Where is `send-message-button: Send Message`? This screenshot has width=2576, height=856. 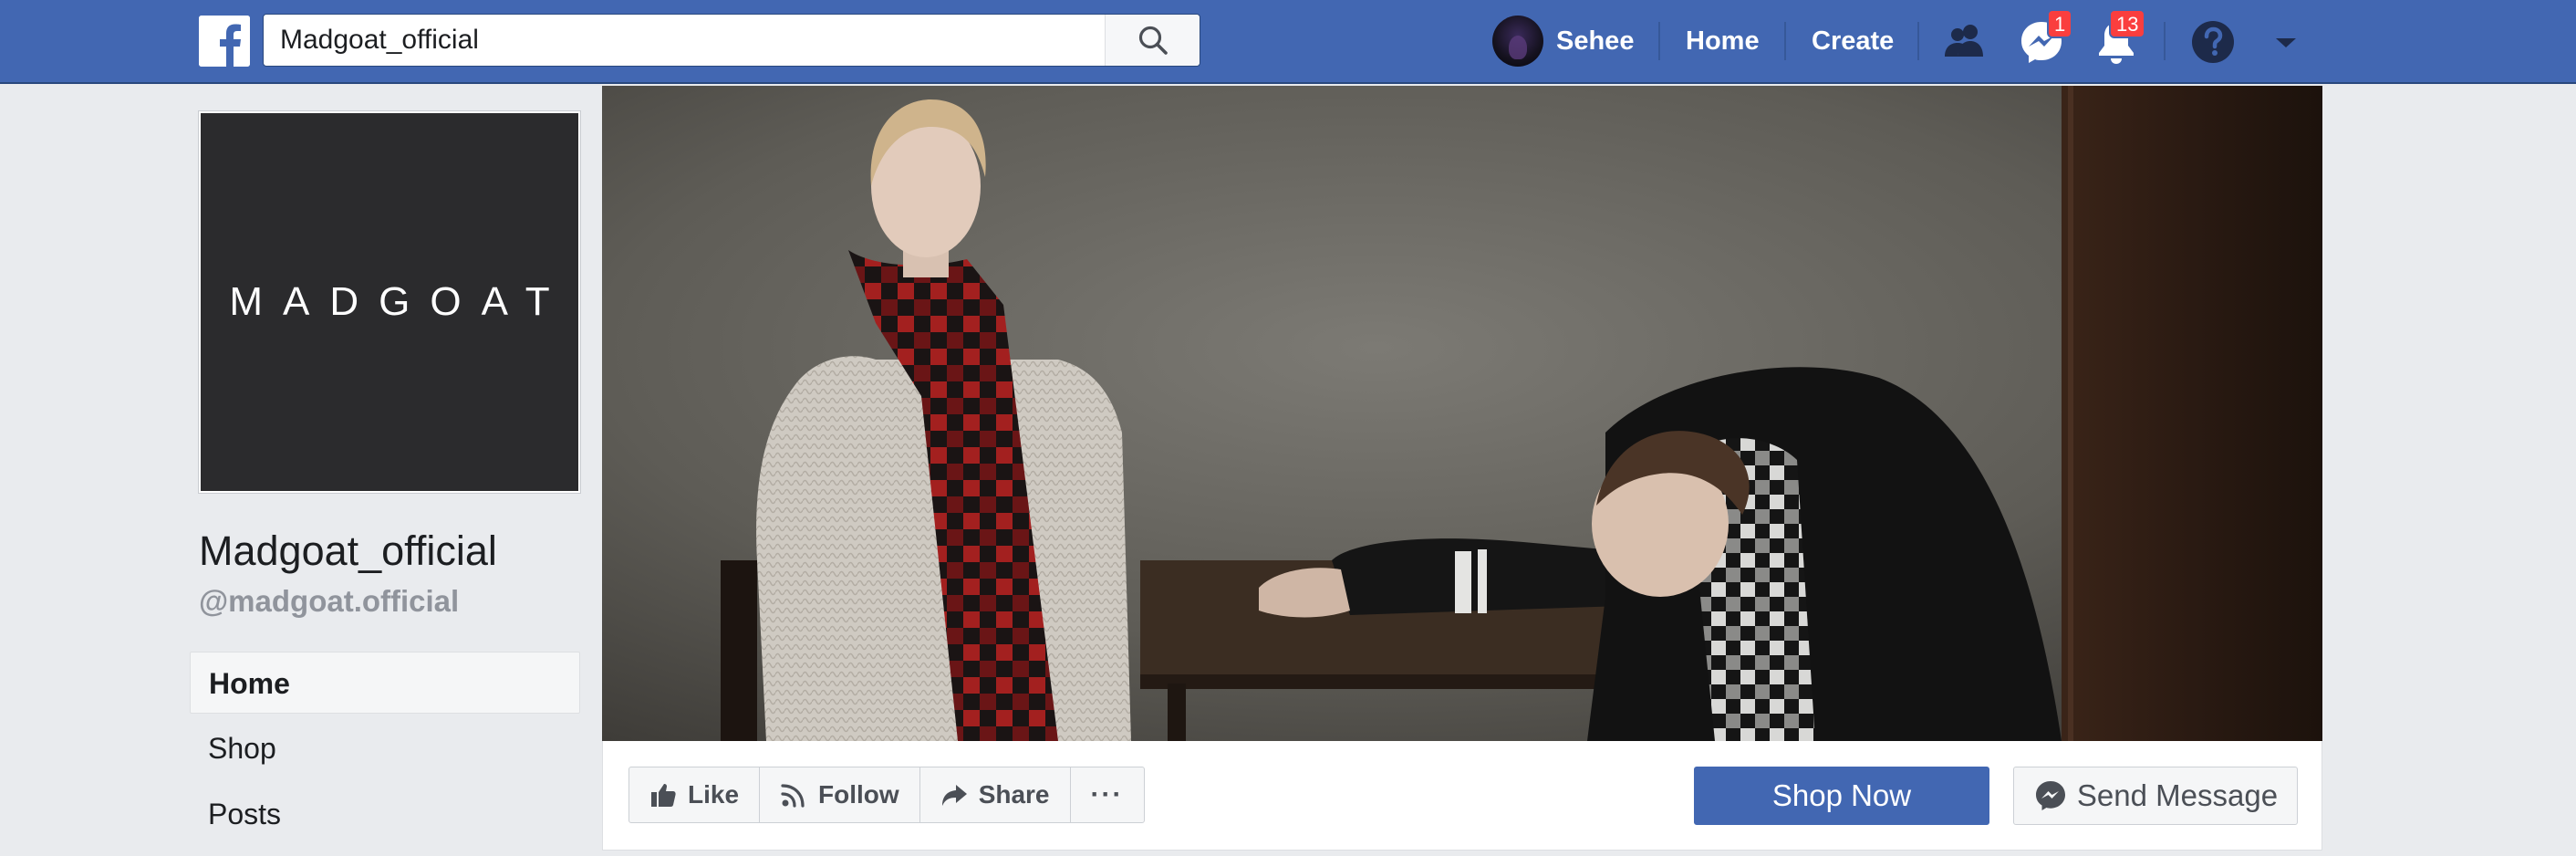
send-message-button: Send Message is located at coordinates (2155, 796).